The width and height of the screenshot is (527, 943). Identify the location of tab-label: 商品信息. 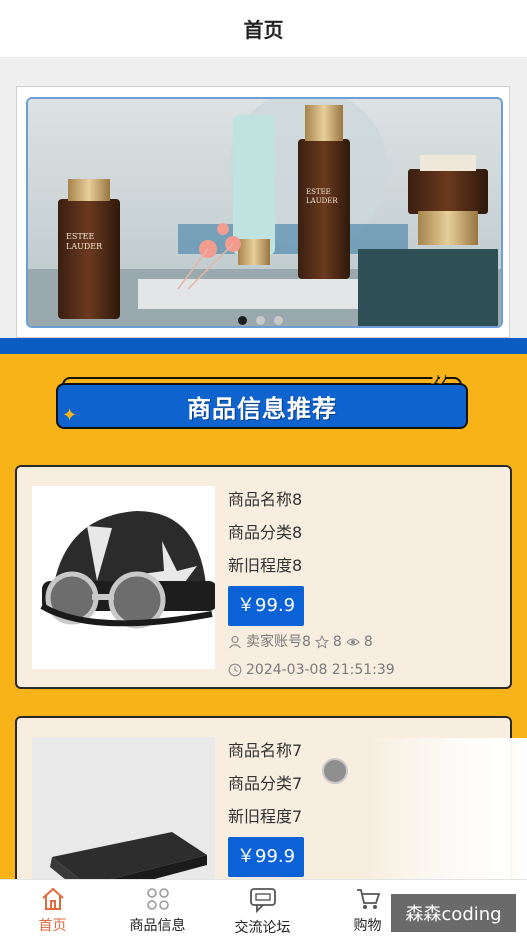
(157, 926).